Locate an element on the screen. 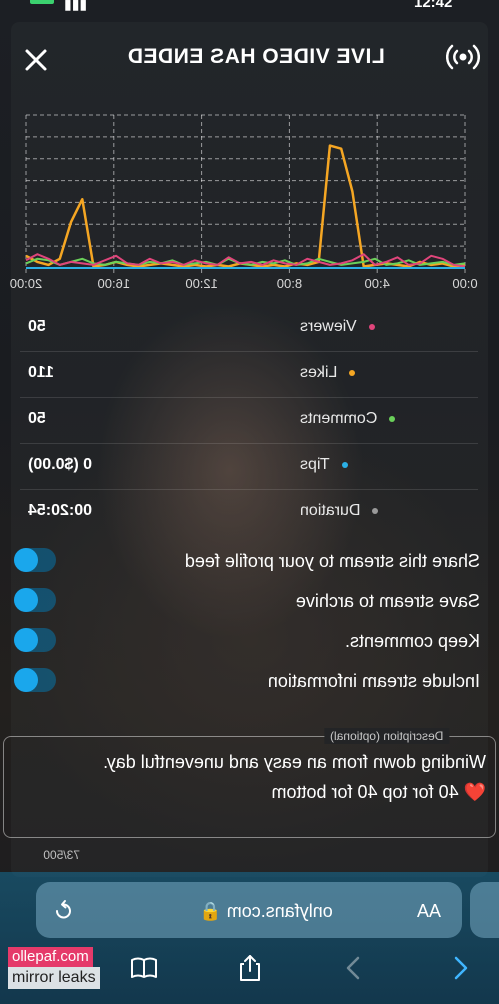 The image size is (499, 1004). close-button is located at coordinates (36, 60).